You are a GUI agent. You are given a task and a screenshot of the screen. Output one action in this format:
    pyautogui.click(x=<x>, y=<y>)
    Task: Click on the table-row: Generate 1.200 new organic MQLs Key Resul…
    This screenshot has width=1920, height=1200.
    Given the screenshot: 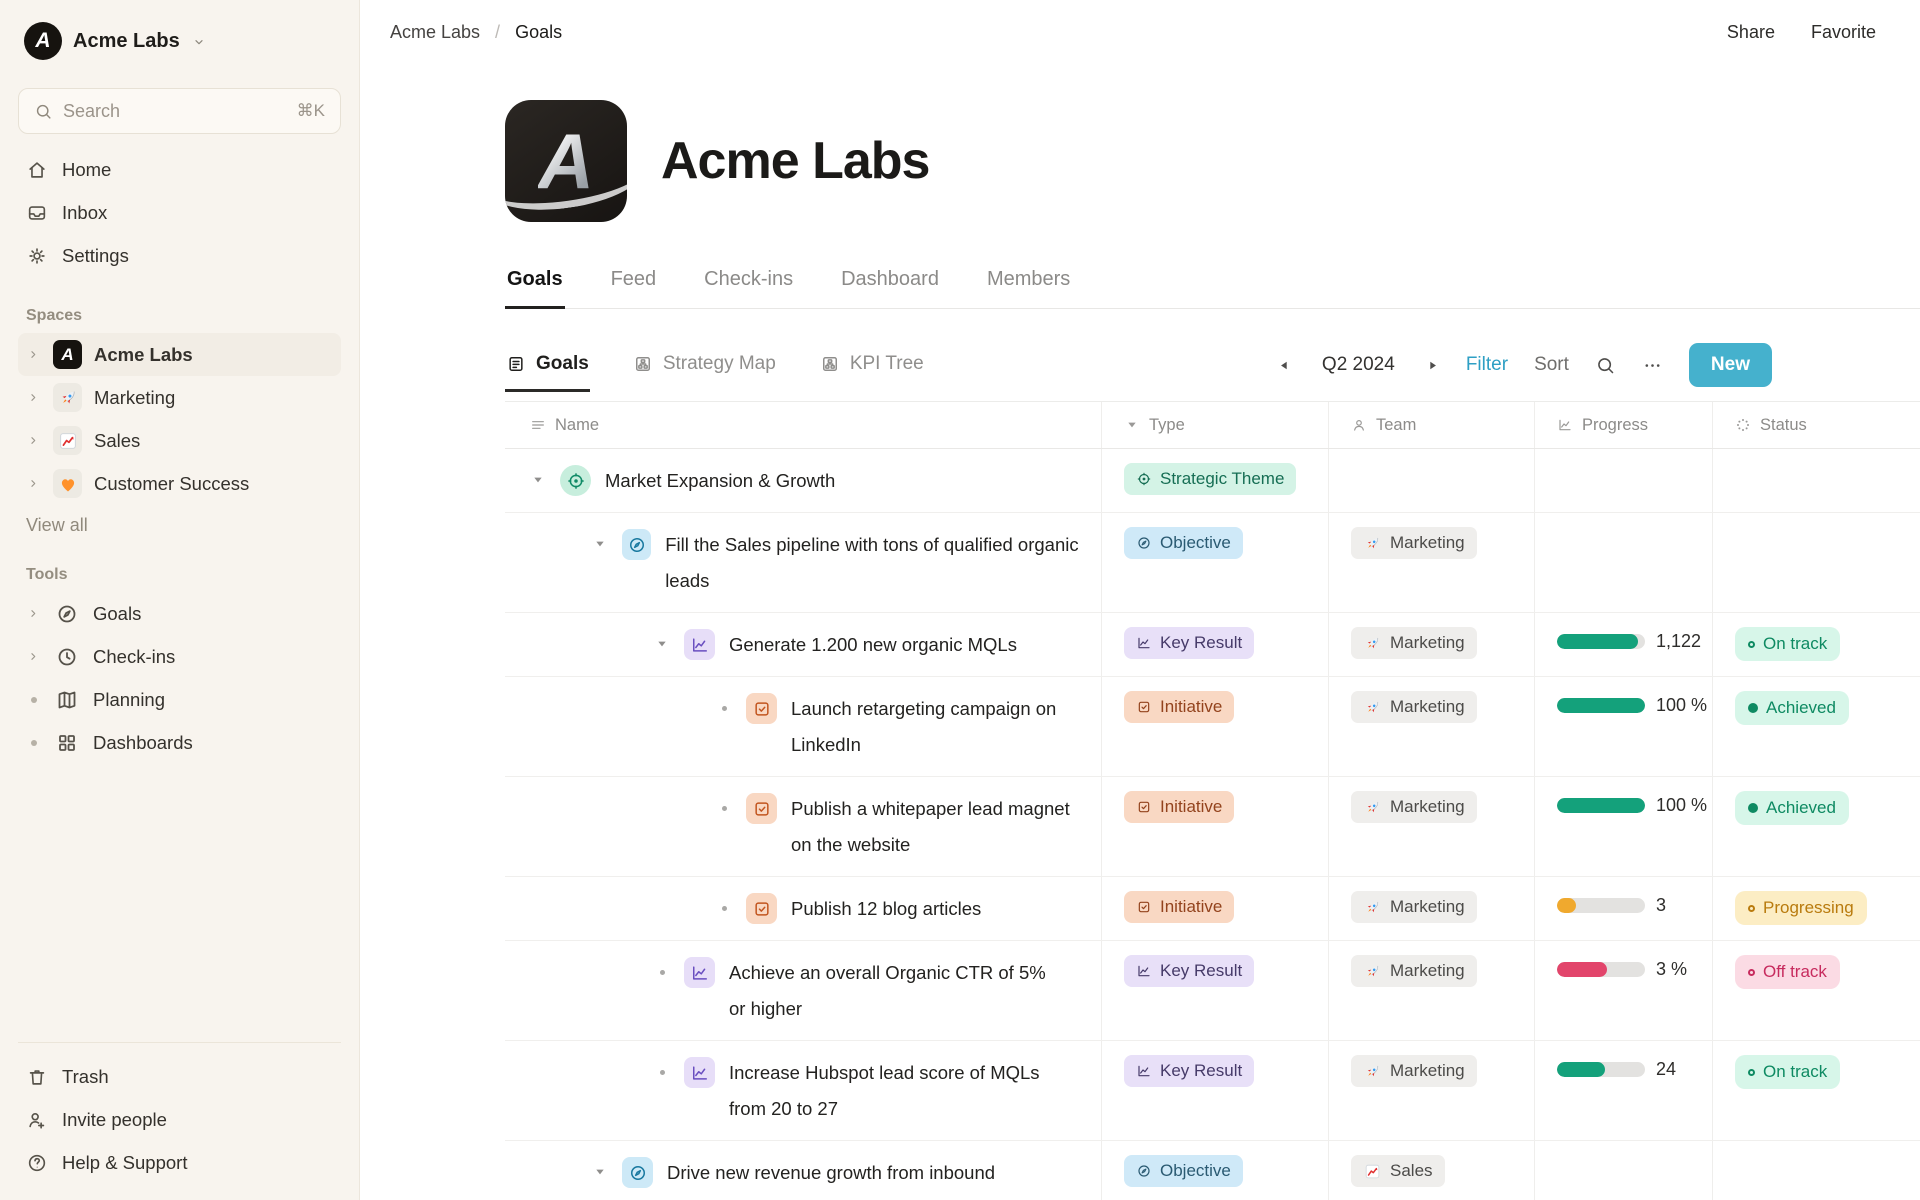 What is the action you would take?
    pyautogui.click(x=1212, y=645)
    